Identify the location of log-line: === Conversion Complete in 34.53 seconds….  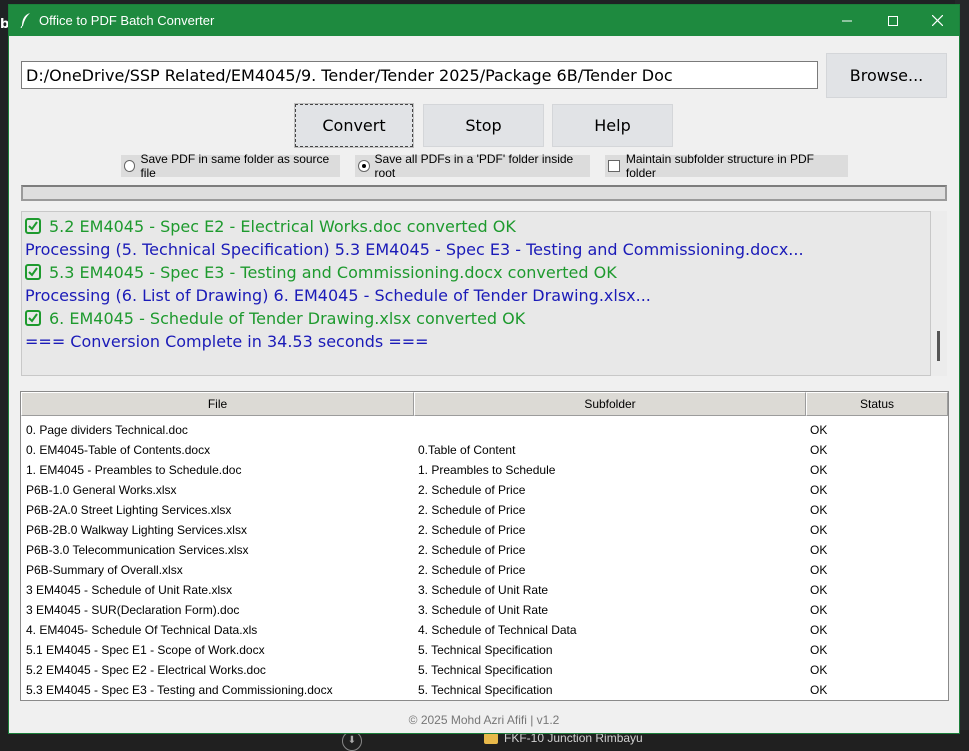
(227, 341).